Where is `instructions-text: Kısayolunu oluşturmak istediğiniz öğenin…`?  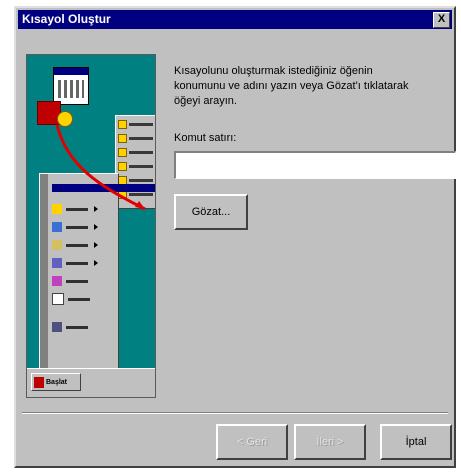 instructions-text: Kısayolunu oluşturmak istediğiniz öğenin… is located at coordinates (291, 86).